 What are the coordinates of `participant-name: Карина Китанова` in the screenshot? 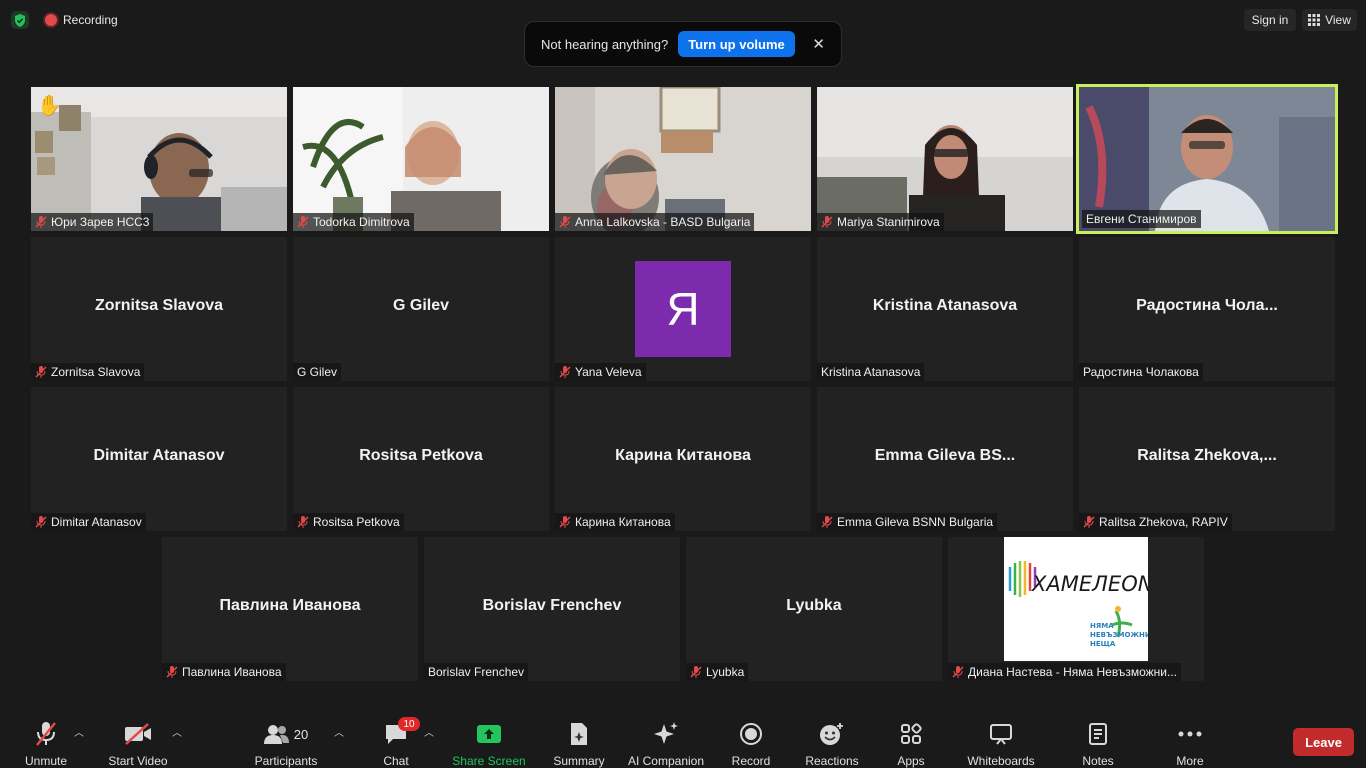 It's located at (623, 522).